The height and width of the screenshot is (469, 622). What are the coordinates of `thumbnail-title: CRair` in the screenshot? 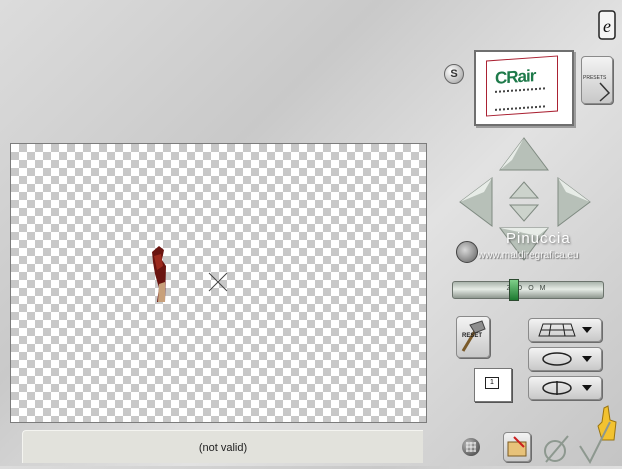 It's located at (515, 77).